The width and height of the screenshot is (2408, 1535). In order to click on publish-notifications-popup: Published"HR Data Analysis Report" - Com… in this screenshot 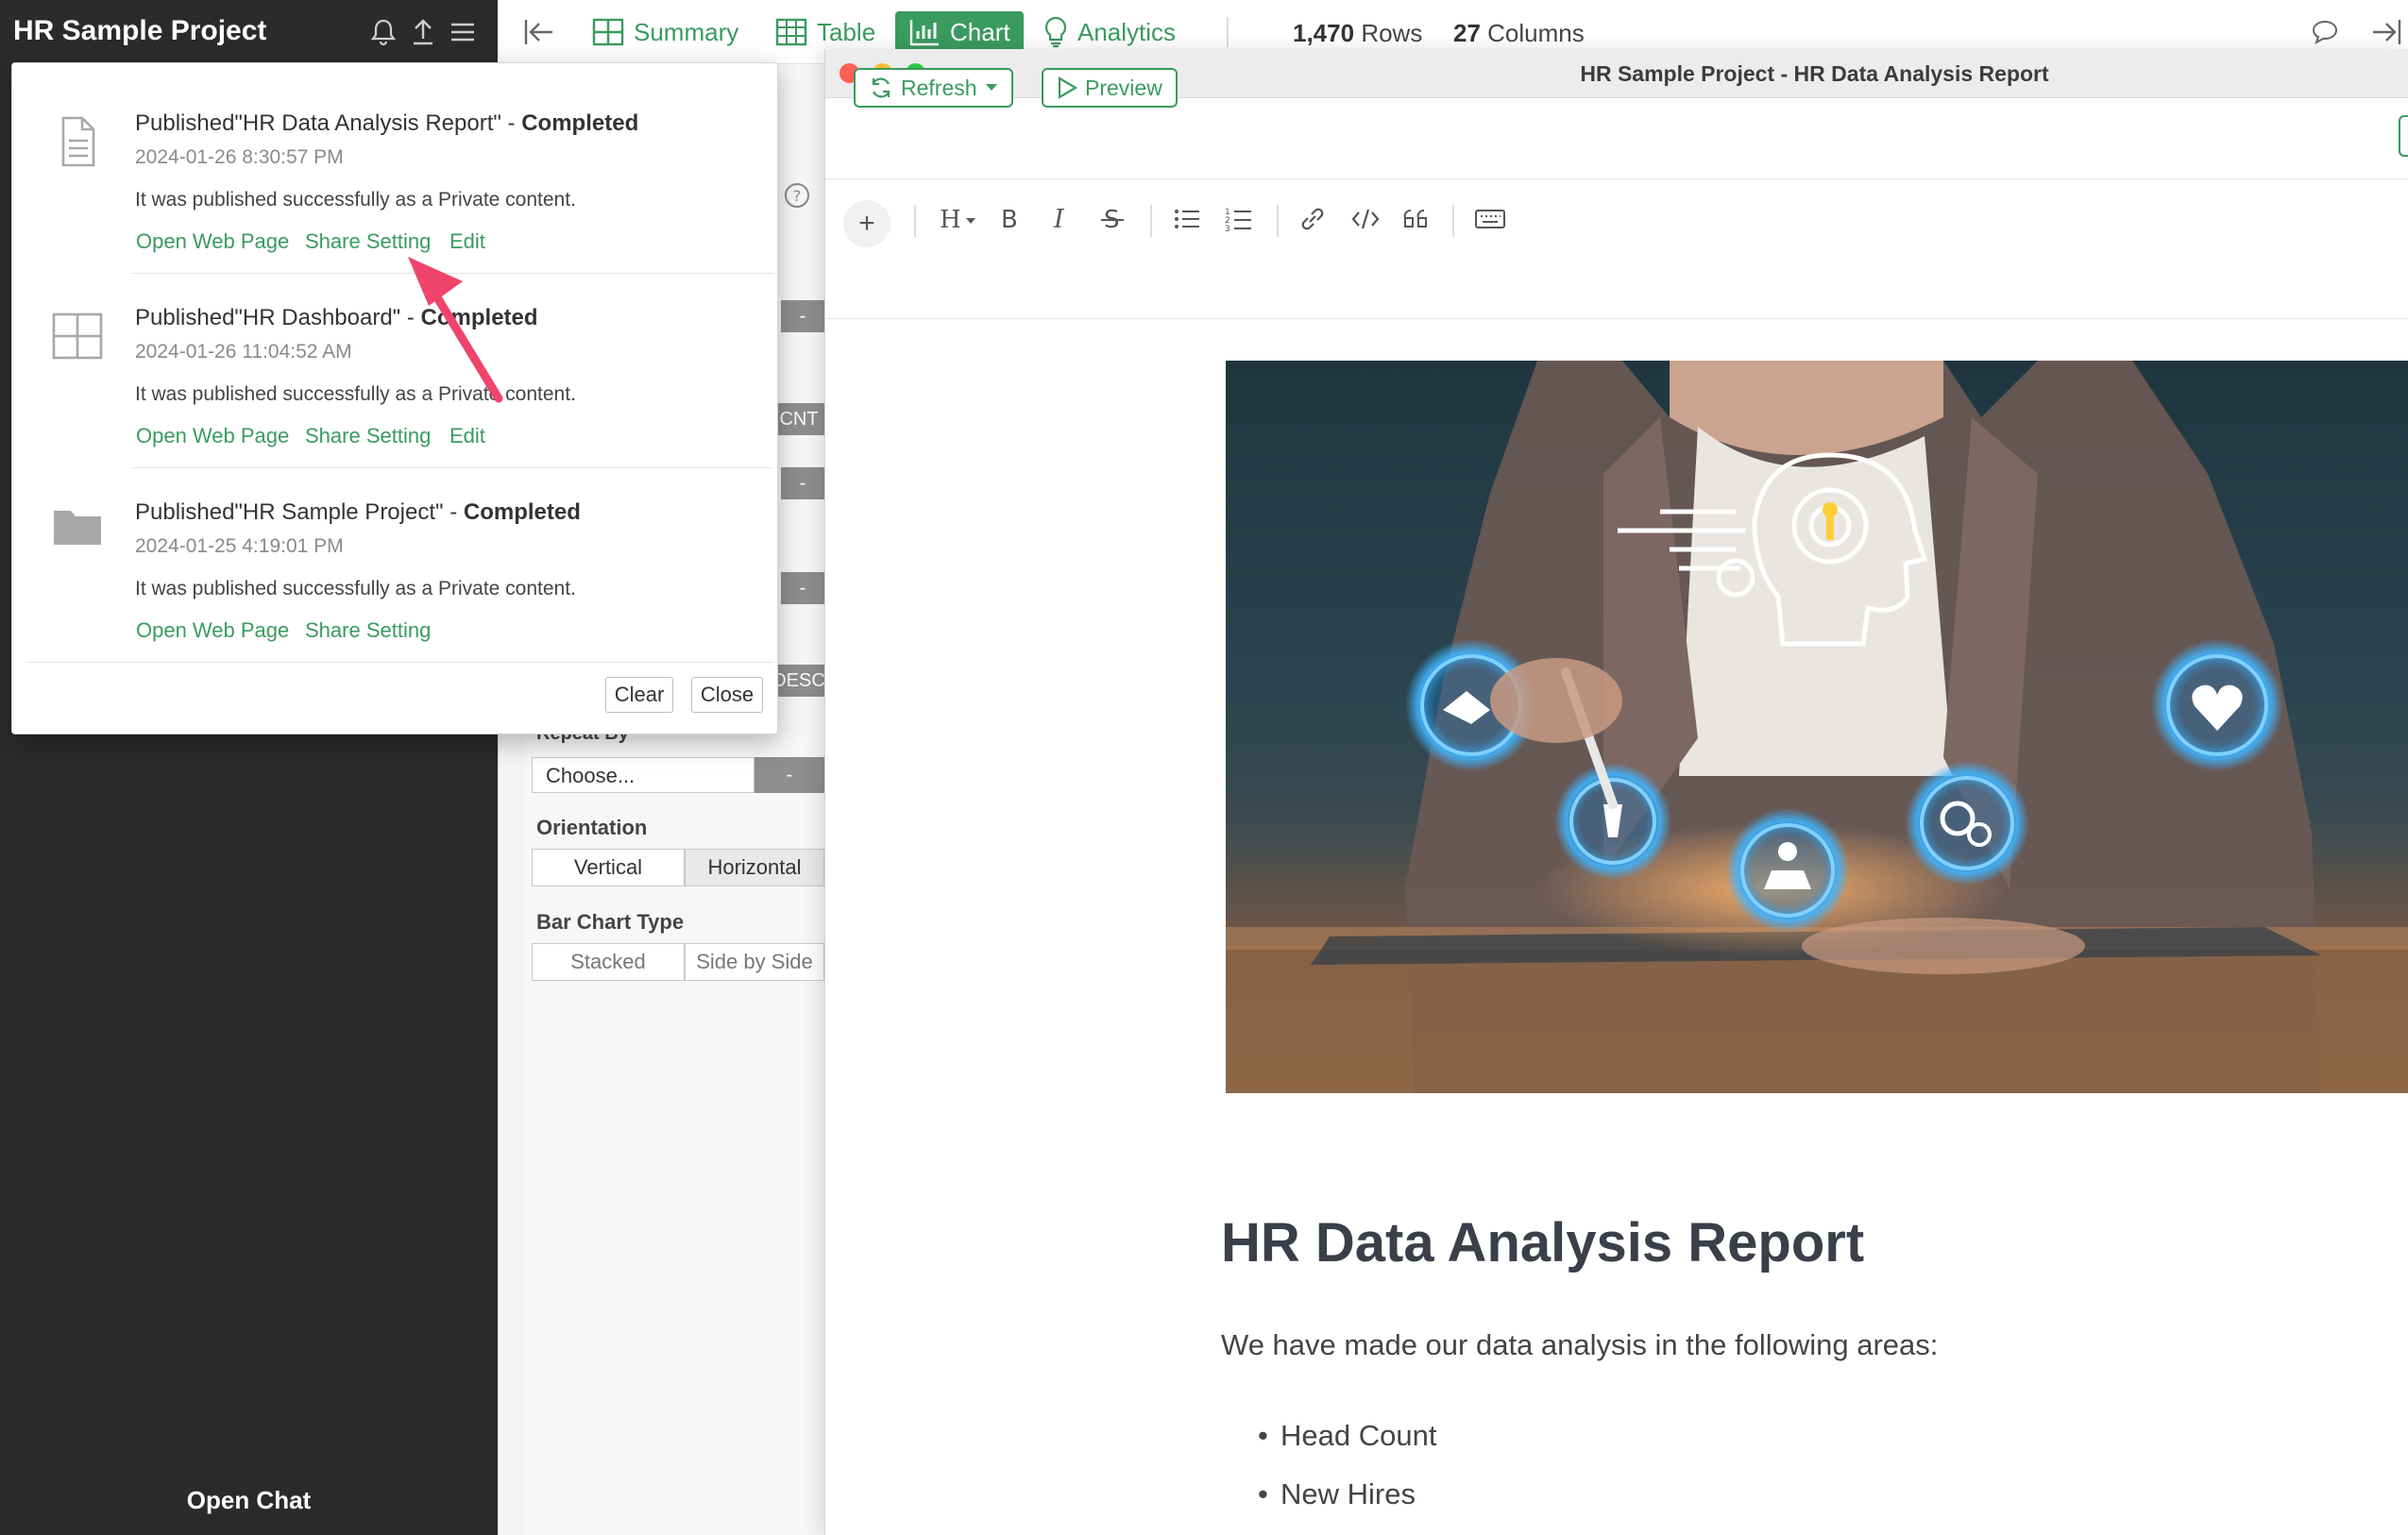, I will do `click(394, 398)`.